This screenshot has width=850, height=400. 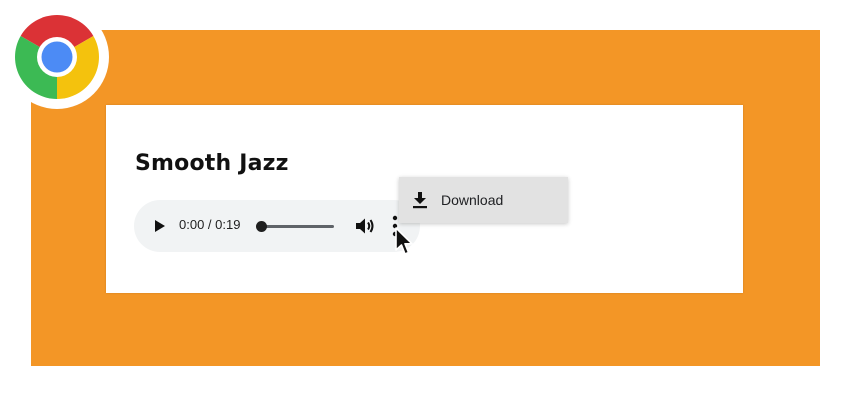 I want to click on play-icon, so click(x=160, y=226).